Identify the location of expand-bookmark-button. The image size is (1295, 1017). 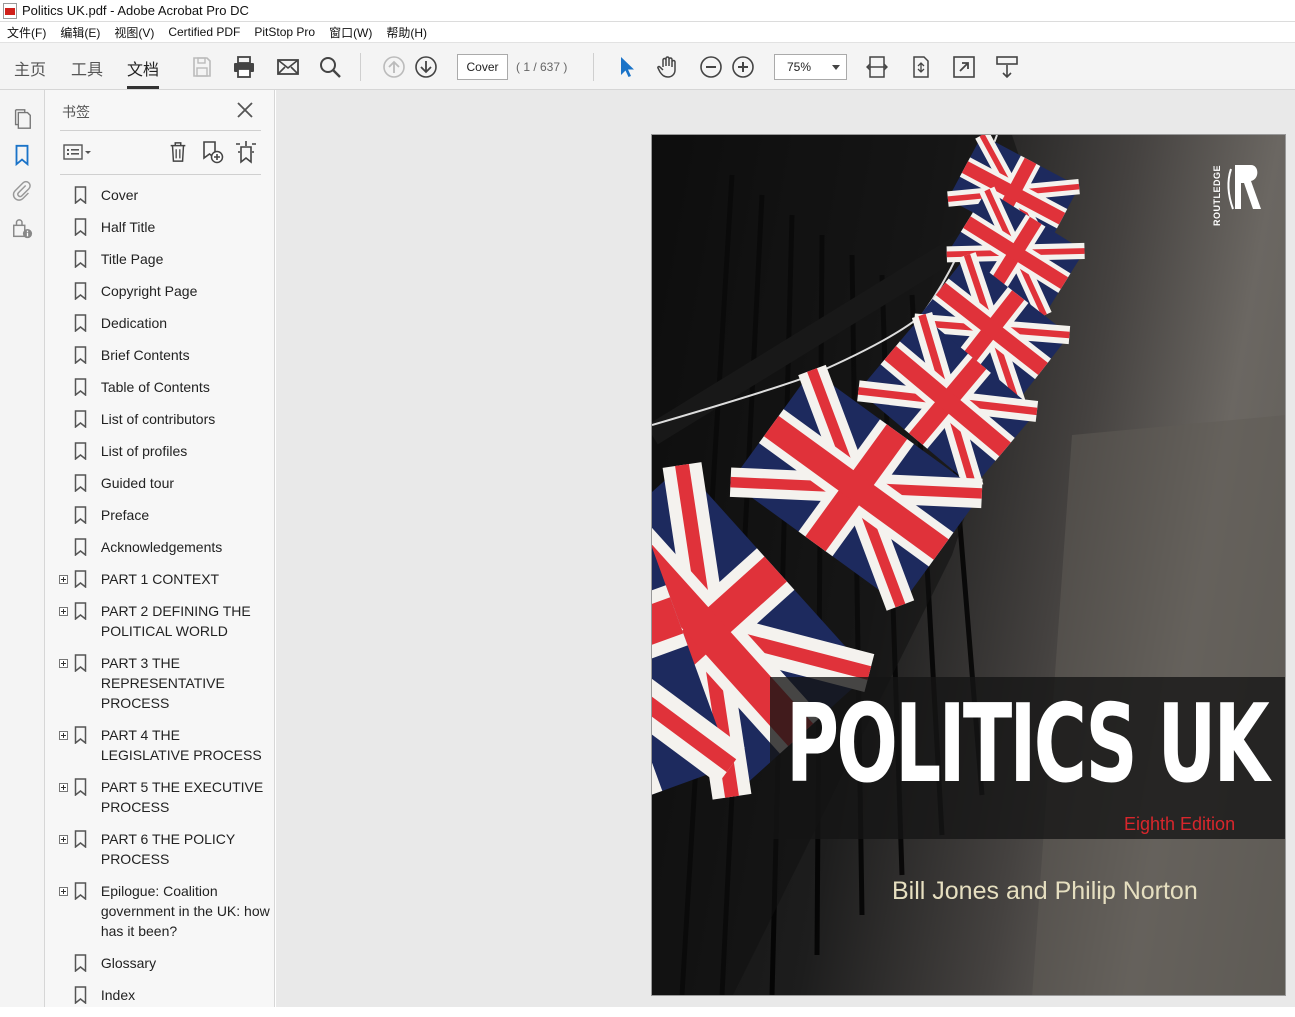
(246, 152).